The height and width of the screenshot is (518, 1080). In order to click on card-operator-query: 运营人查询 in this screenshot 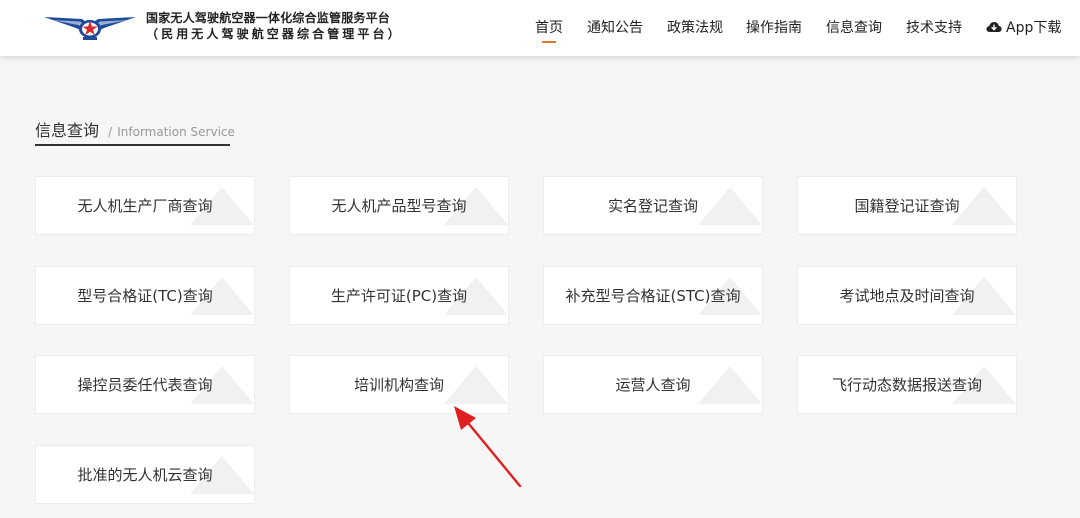, I will do `click(653, 384)`.